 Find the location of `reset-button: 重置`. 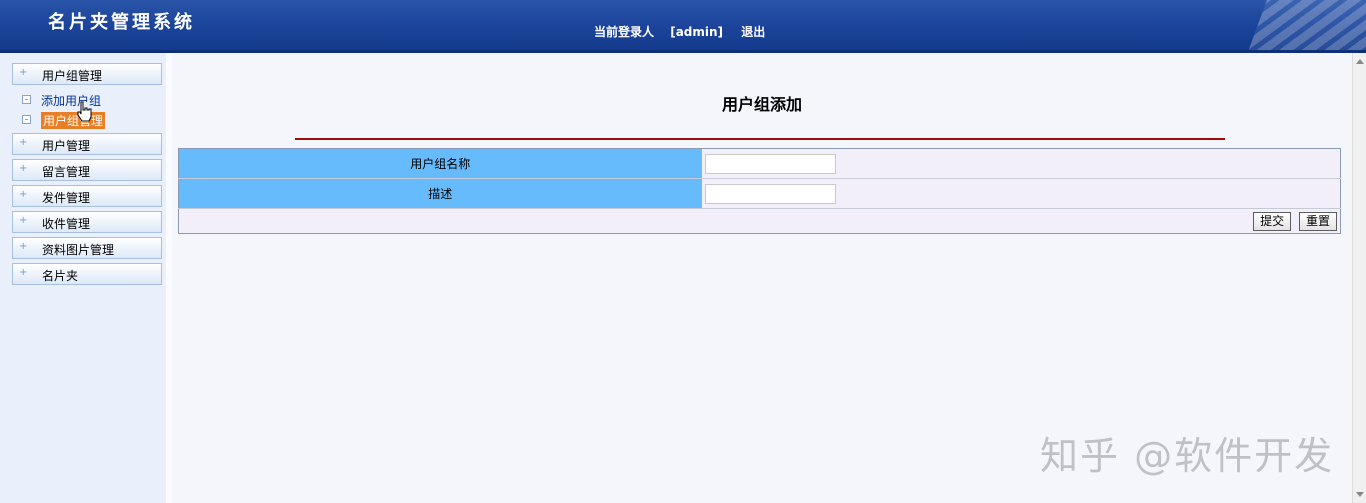

reset-button: 重置 is located at coordinates (1317, 221).